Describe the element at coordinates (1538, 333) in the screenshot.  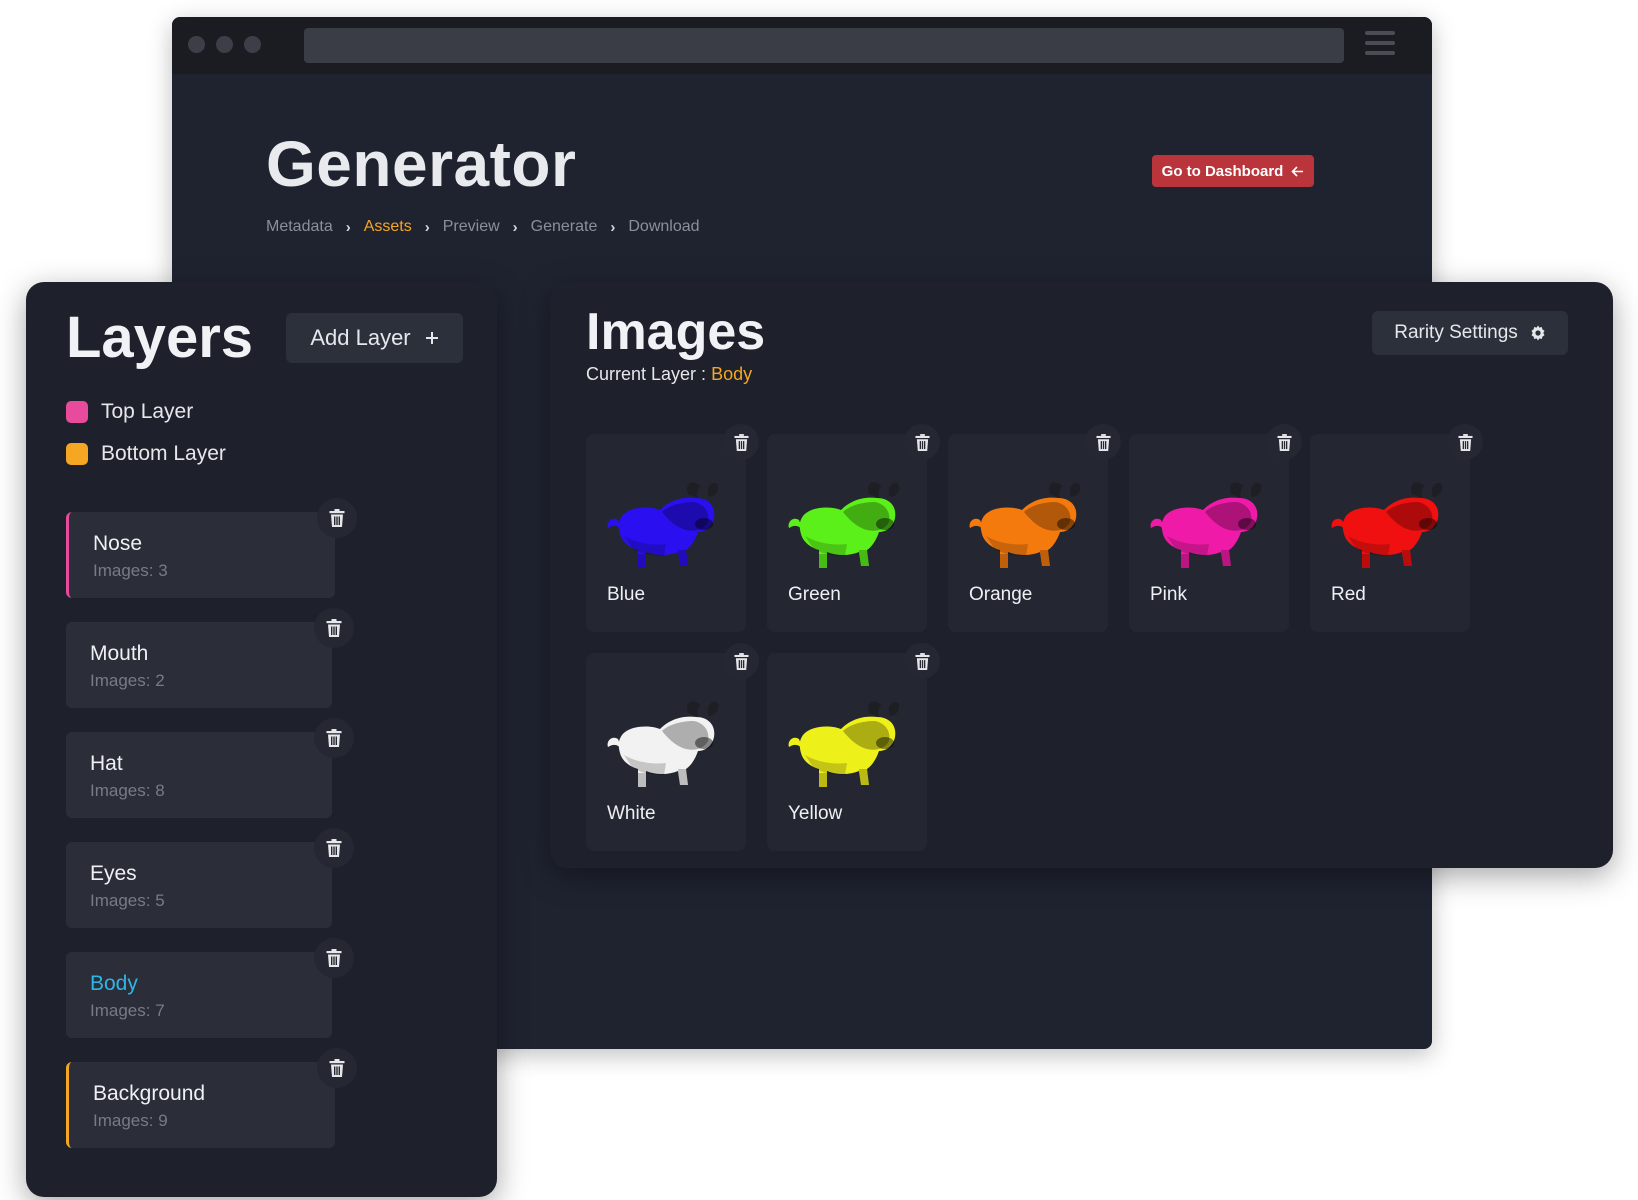
I see `gear-icon` at that location.